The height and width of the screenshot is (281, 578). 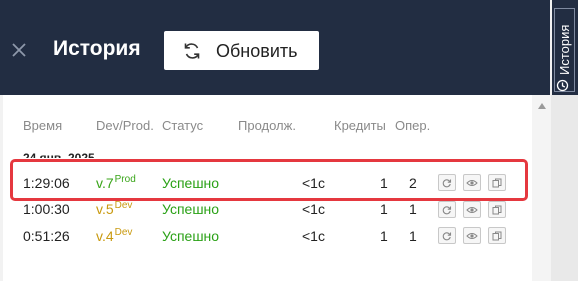 I want to click on right-strip, so click(x=564, y=188).